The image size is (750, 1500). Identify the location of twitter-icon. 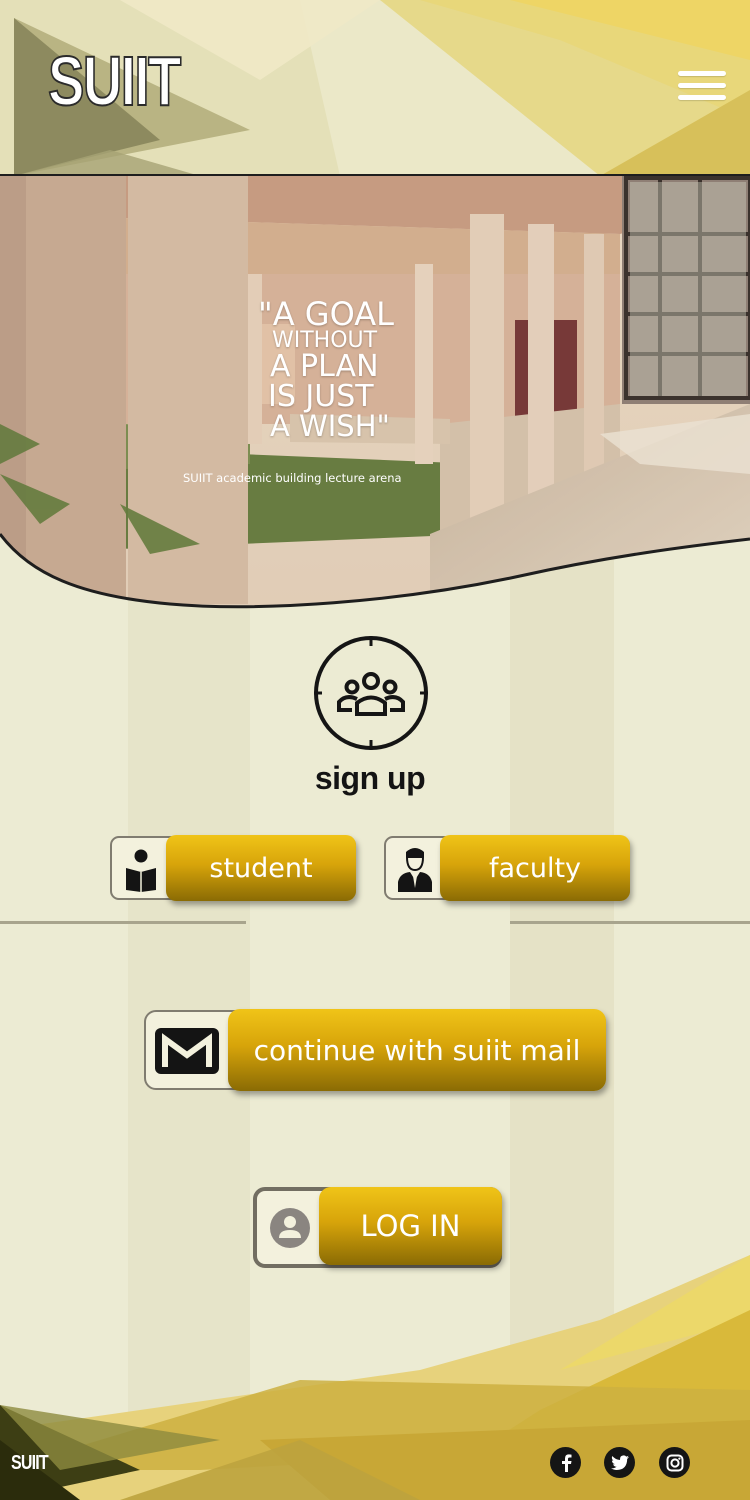
(619, 1462).